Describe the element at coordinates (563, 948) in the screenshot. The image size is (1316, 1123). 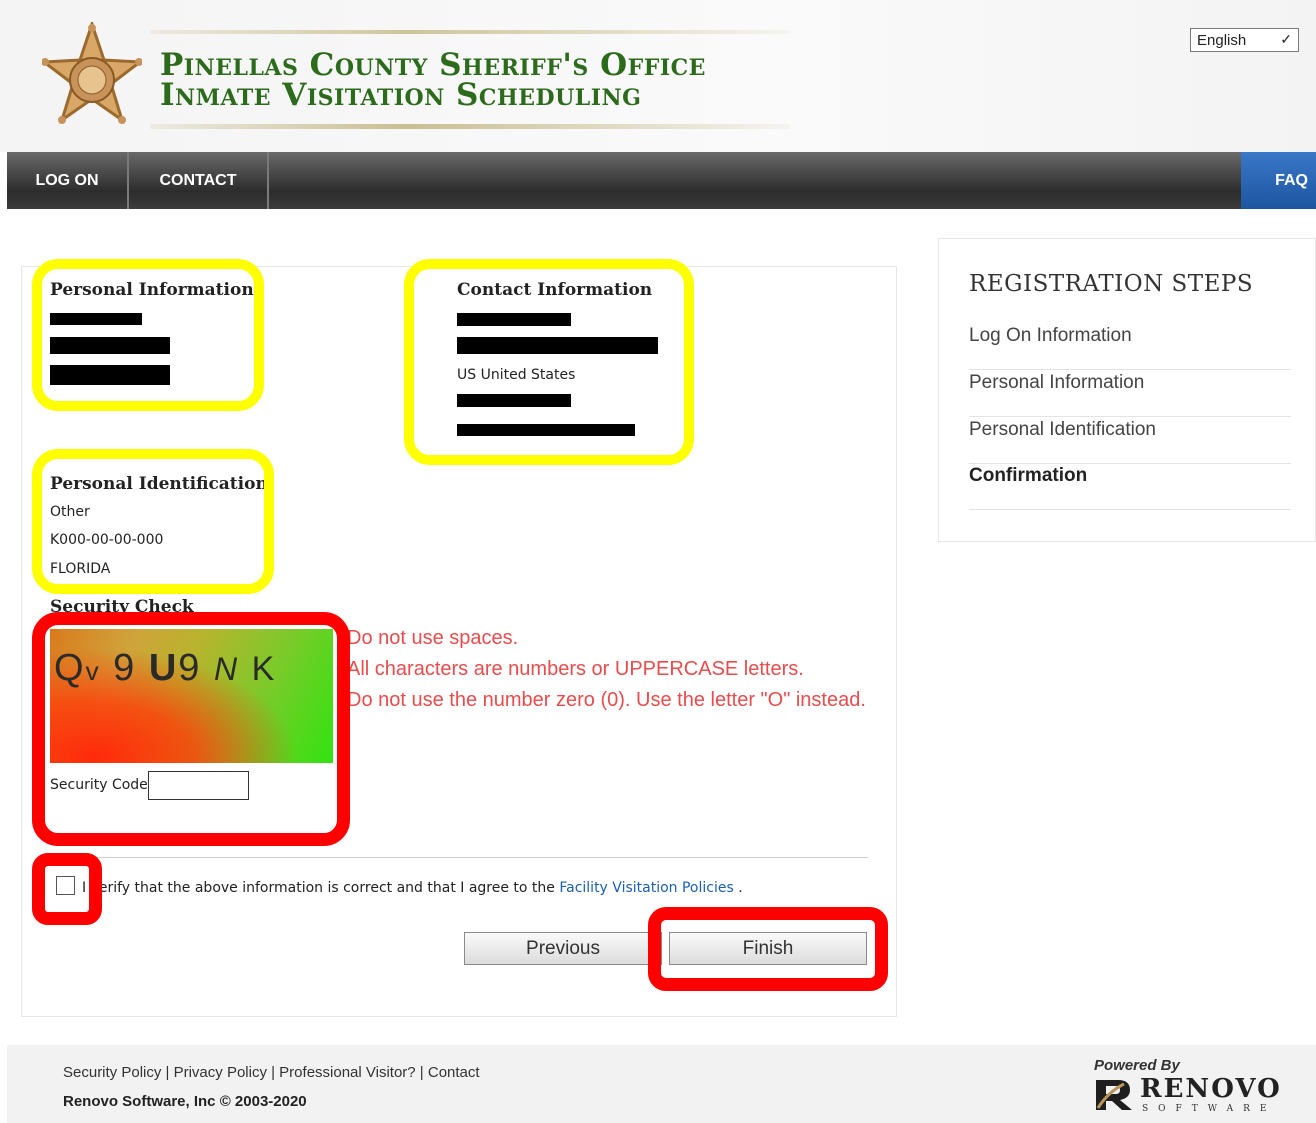
I see `previous-button: Previous` at that location.